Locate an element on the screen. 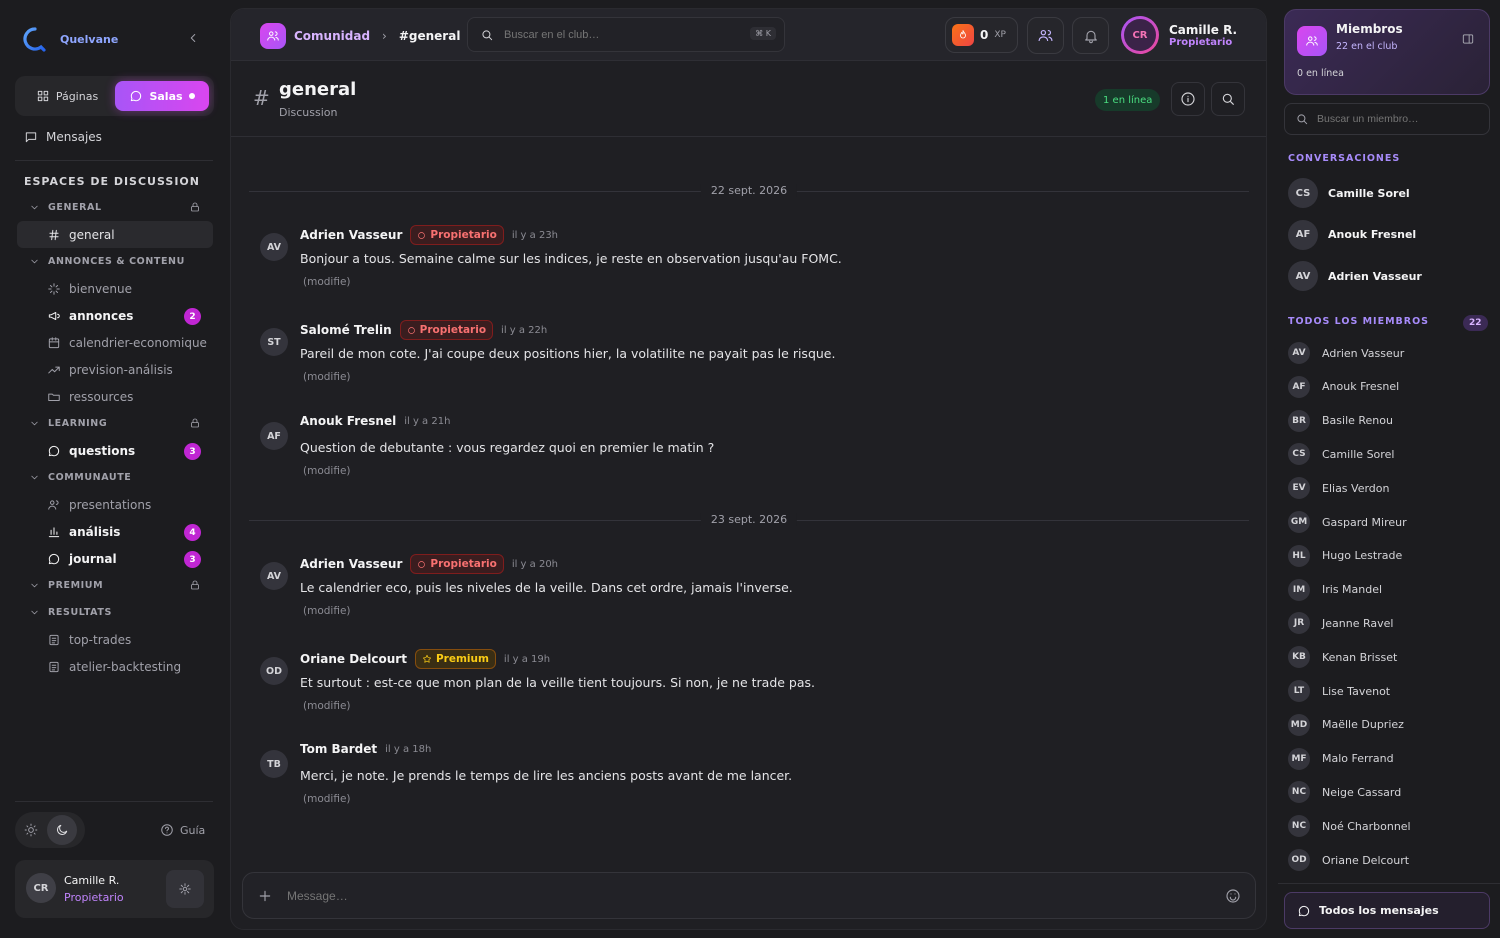 Image resolution: width=1500 pixels, height=938 pixels. channel-item: ressources is located at coordinates (115, 396).